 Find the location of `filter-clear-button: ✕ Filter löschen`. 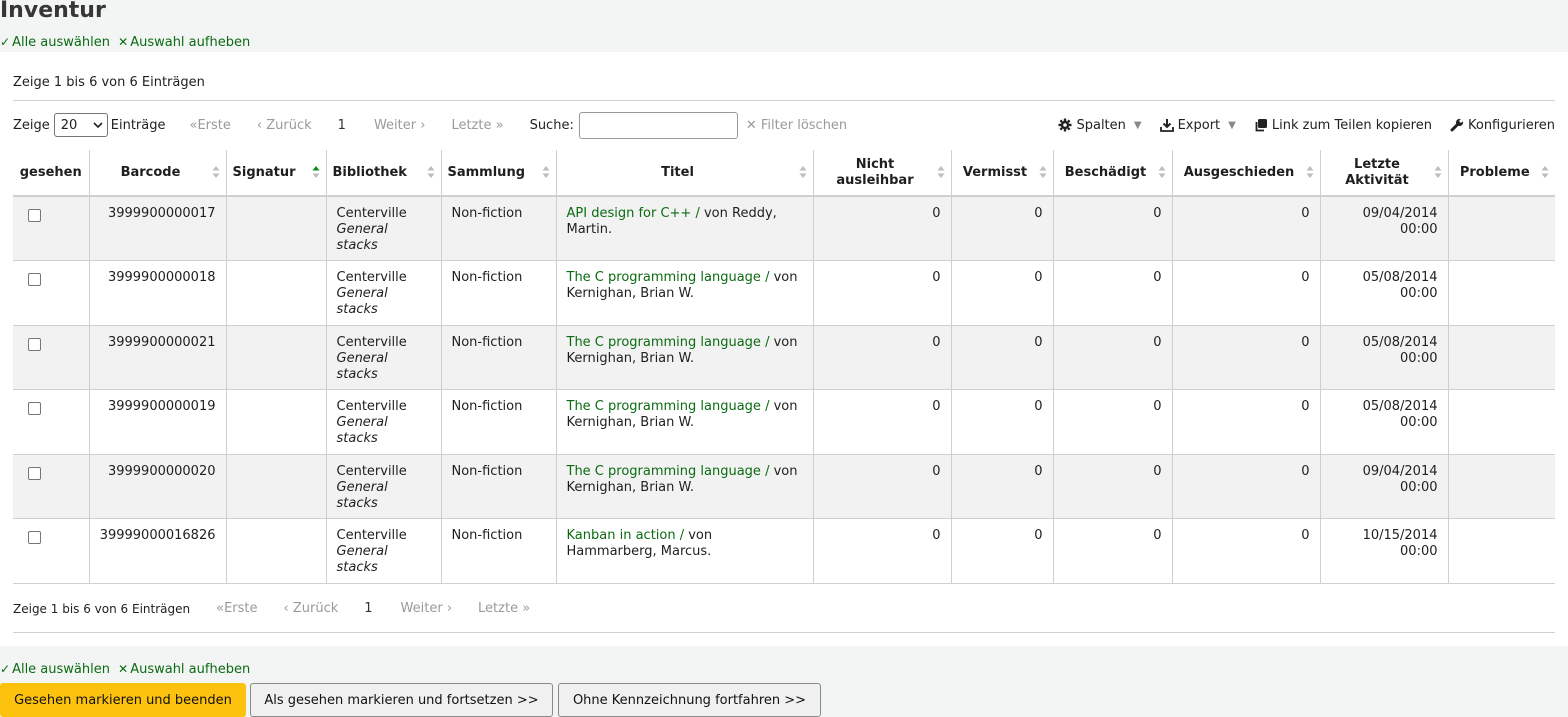

filter-clear-button: ✕ Filter löschen is located at coordinates (796, 125).